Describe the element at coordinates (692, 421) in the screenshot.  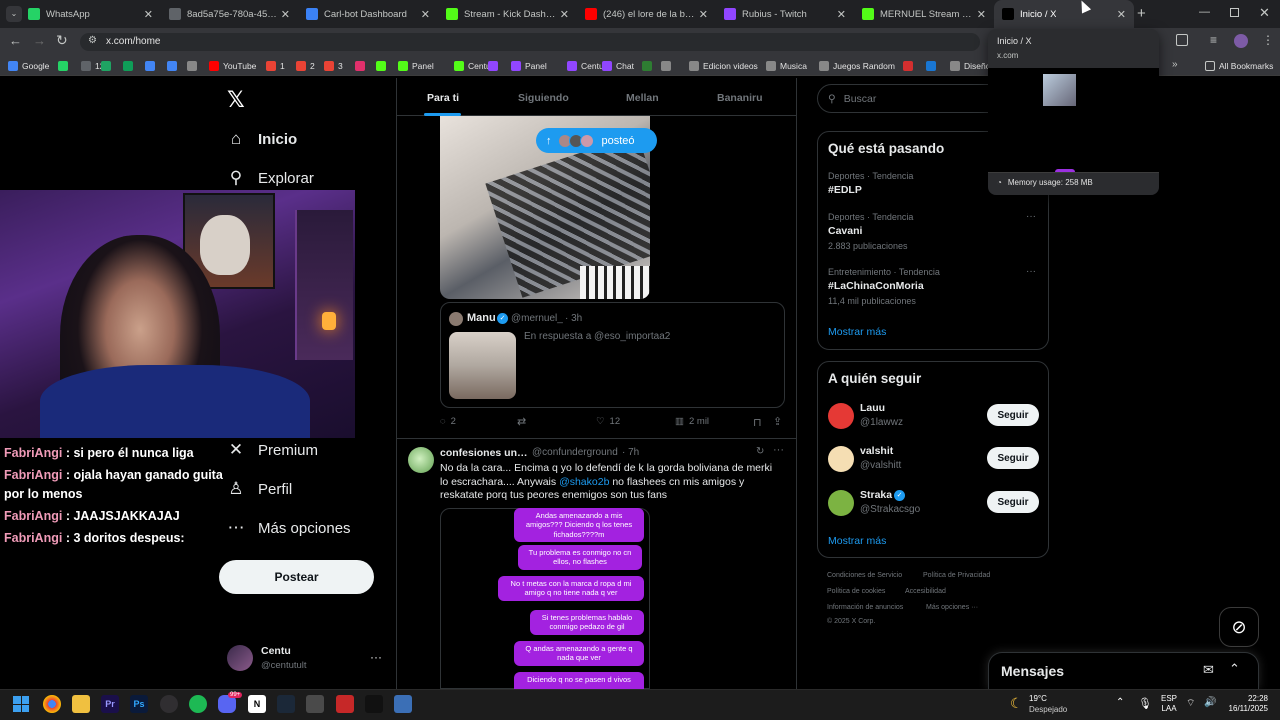
I see `views-button: ▥ 2 mil` at that location.